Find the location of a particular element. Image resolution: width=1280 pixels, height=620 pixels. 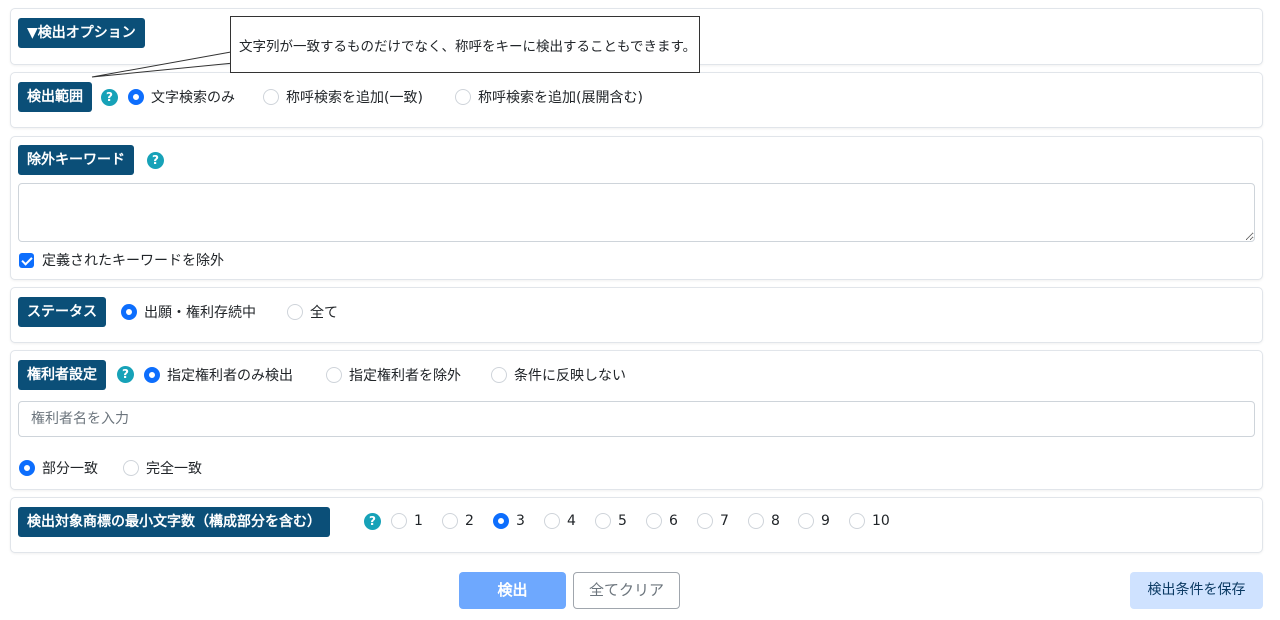

detect-range-tooltip: 文字列が一致するものだけでなく、称呼をキーに検出することもできます。 is located at coordinates (465, 44).